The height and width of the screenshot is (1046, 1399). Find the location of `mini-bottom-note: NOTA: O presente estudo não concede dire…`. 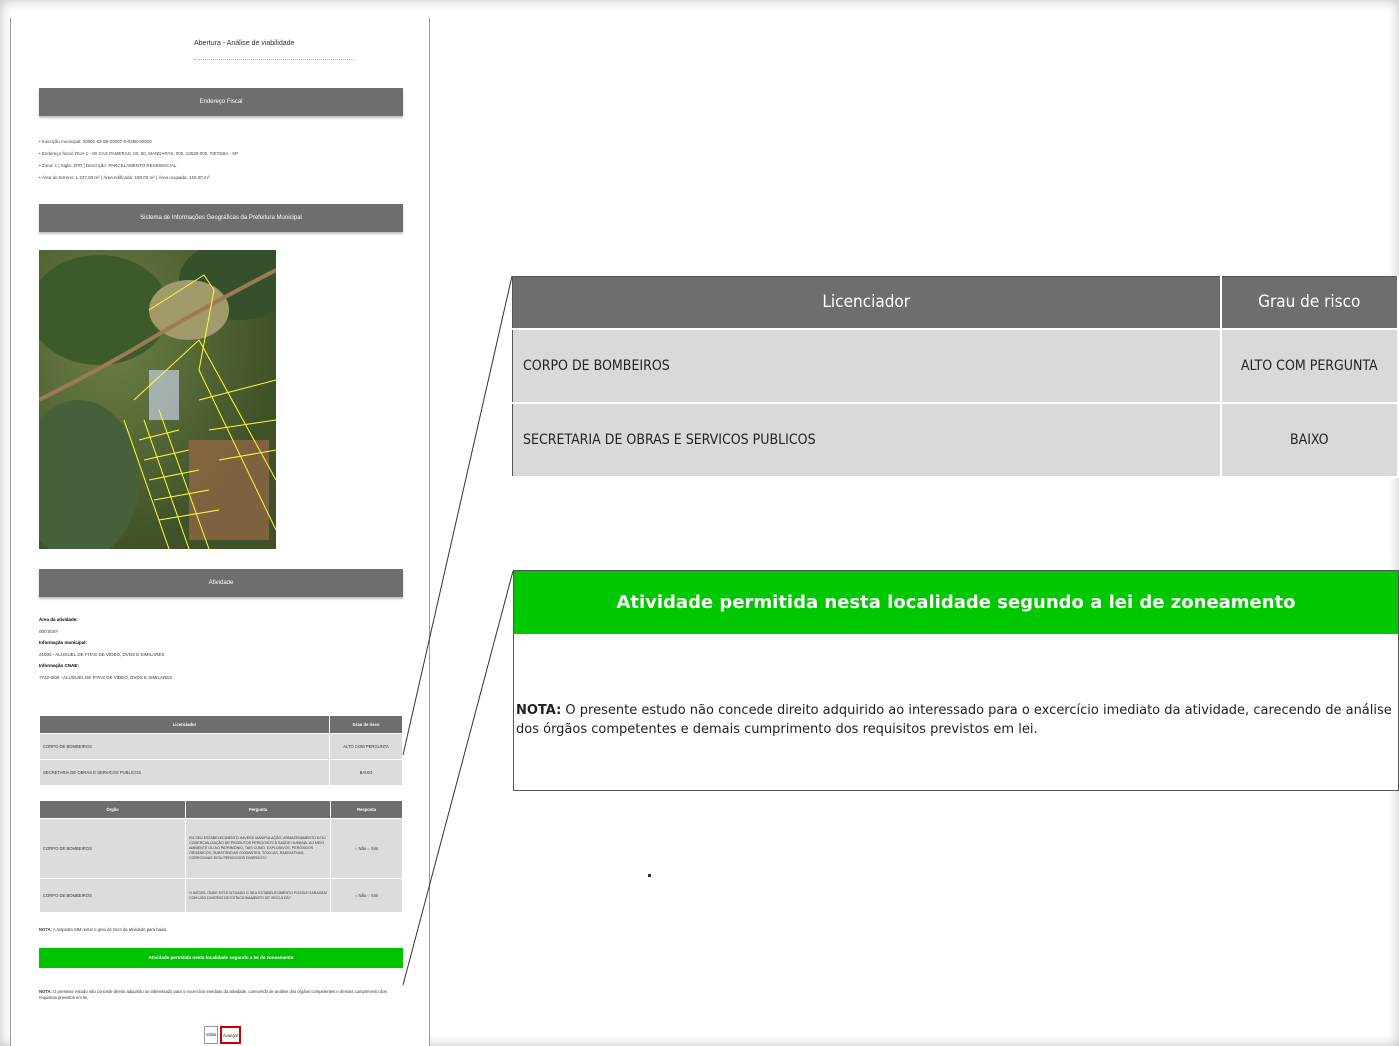

mini-bottom-note: NOTA: O presente estudo não concede dire… is located at coordinates (221, 995).